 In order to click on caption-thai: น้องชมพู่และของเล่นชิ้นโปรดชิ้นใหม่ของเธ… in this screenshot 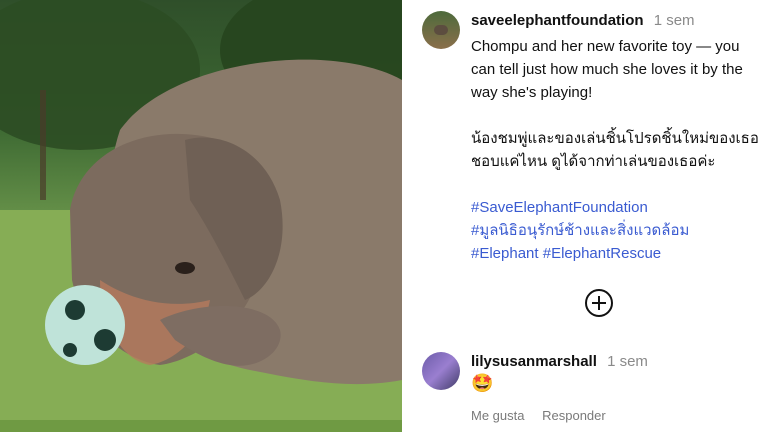, I will do `click(615, 150)`.